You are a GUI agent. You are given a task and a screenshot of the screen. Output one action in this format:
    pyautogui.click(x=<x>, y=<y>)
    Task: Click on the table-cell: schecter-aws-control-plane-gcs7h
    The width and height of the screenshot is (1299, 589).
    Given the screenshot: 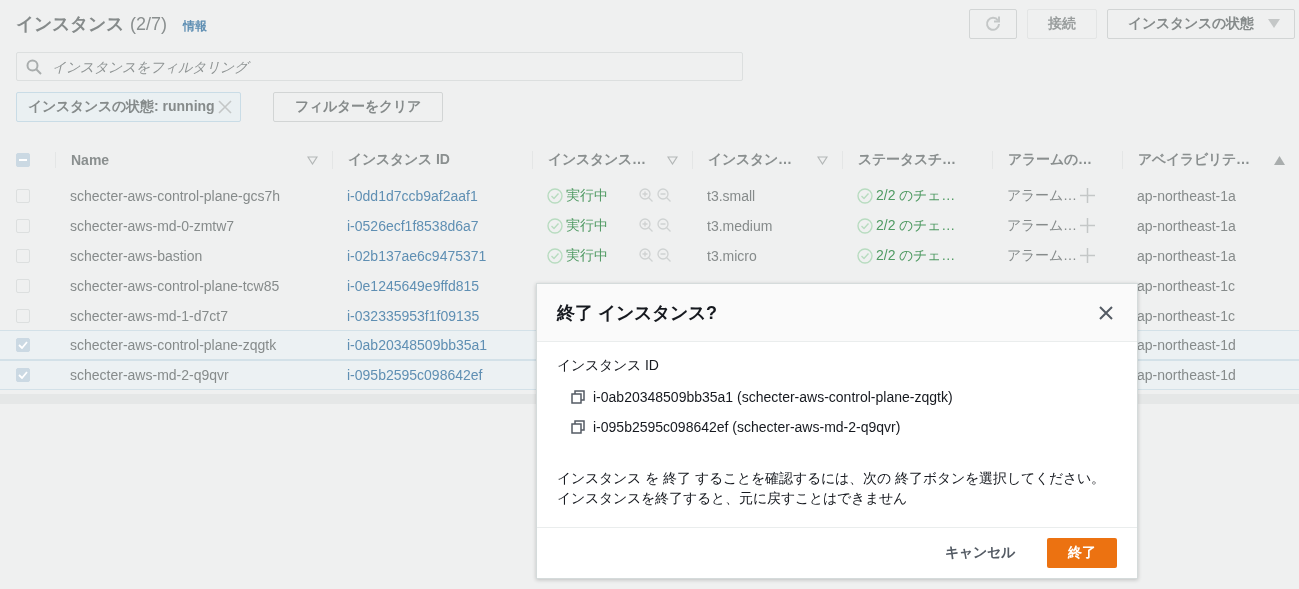 What is the action you would take?
    pyautogui.click(x=175, y=195)
    